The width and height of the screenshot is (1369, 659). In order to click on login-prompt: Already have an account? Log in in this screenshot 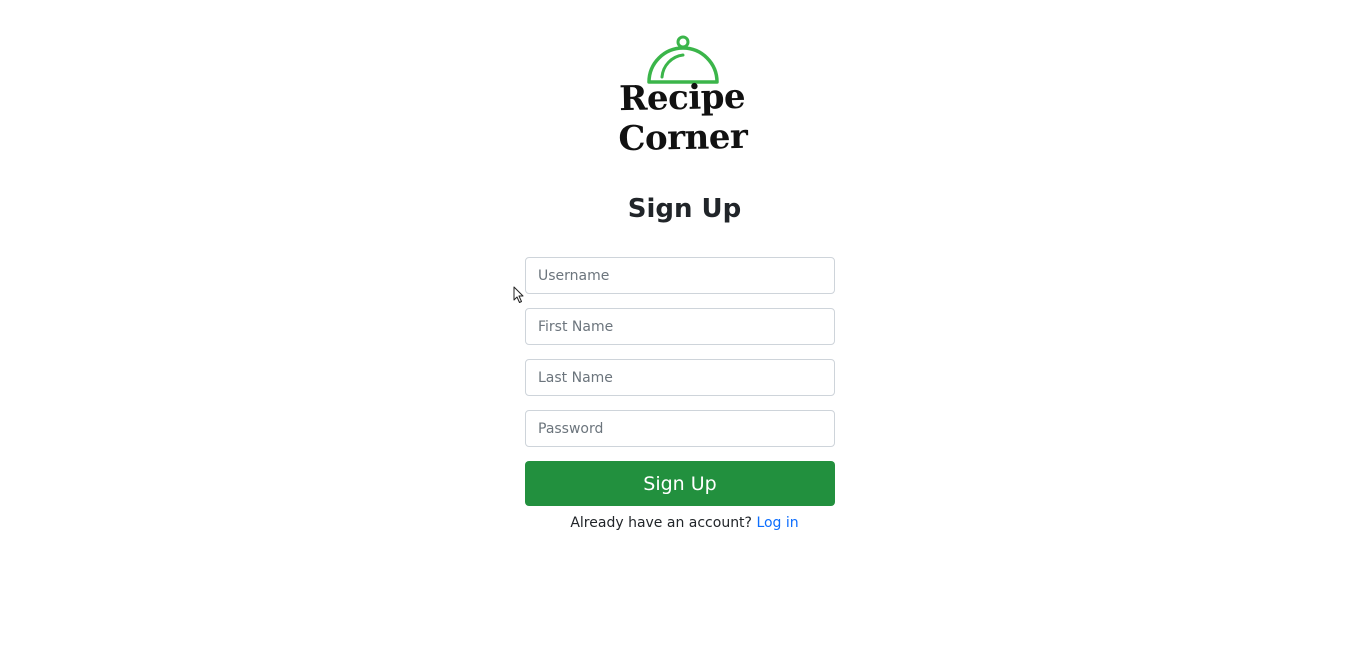, I will do `click(684, 523)`.